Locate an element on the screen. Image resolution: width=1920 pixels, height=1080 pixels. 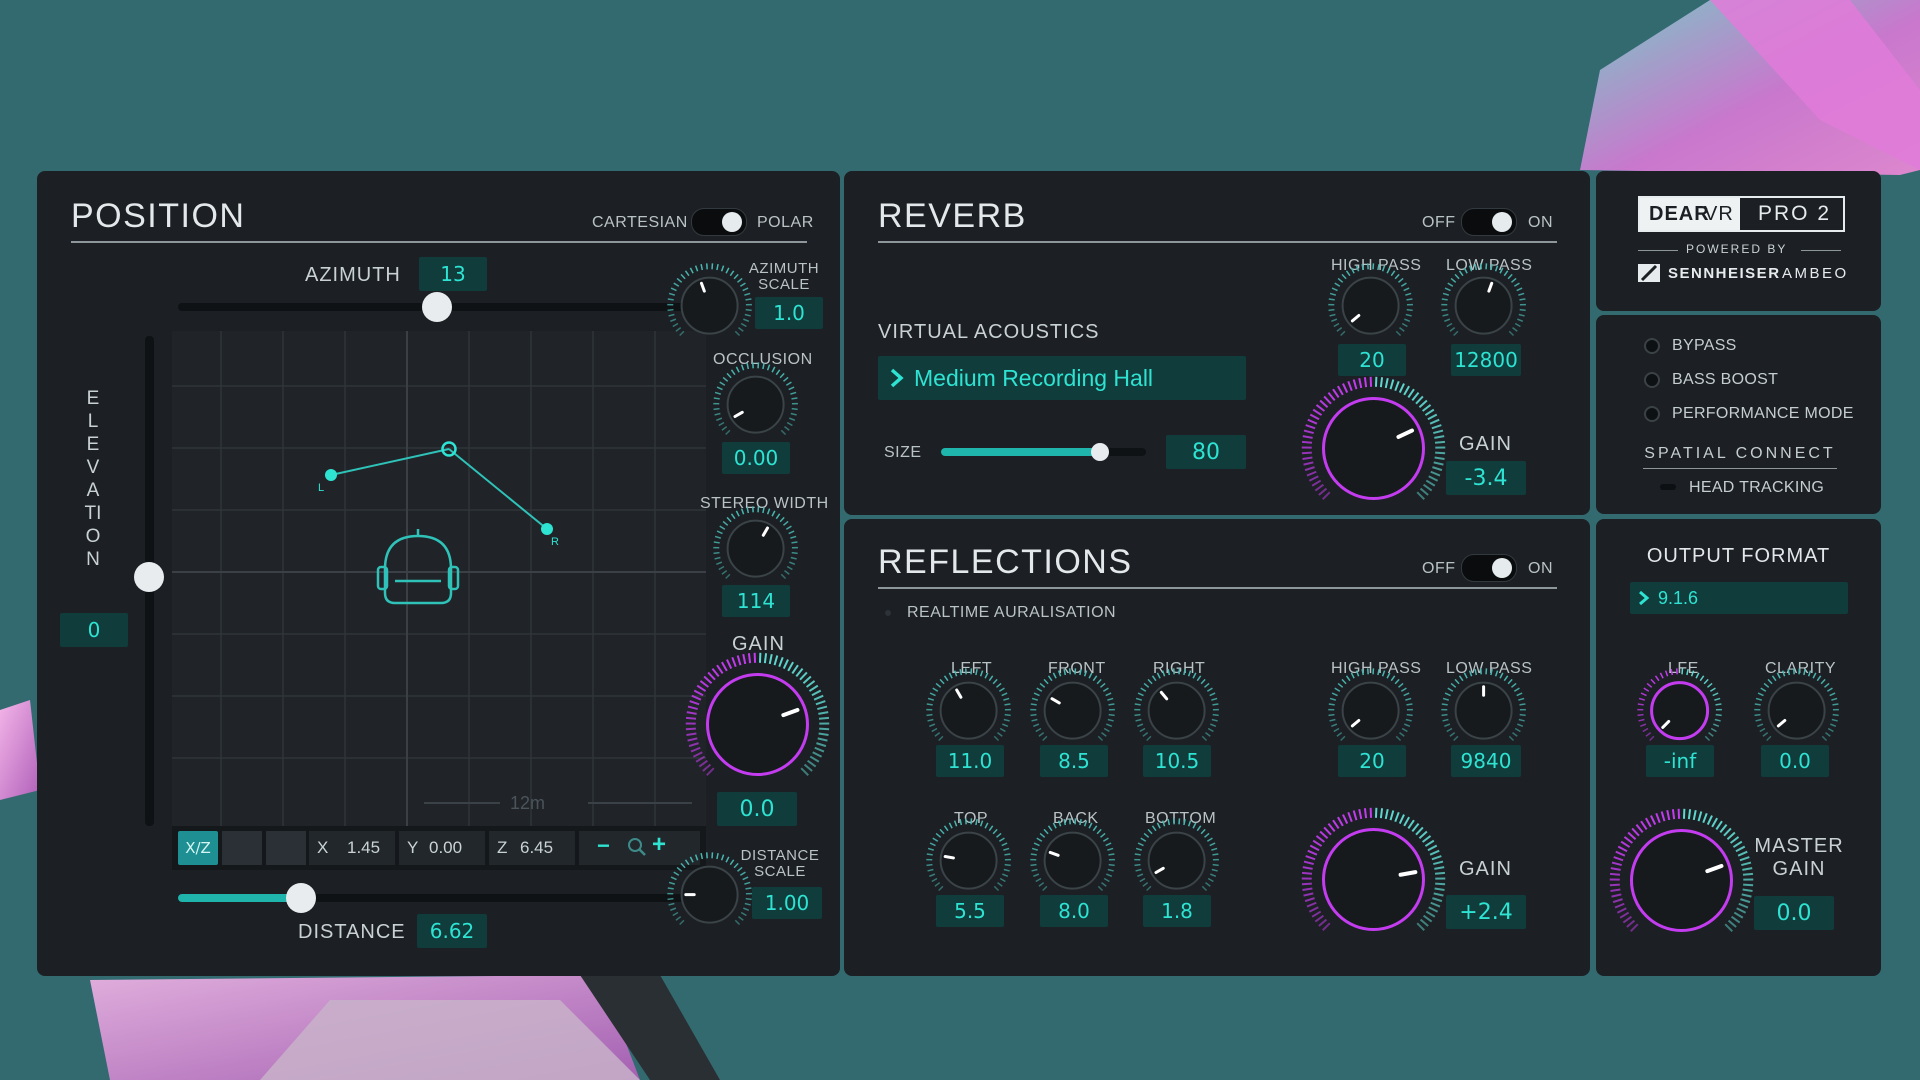
virtual-acoustics-label: VIRTUAL ACOUSTICS is located at coordinates (989, 332).